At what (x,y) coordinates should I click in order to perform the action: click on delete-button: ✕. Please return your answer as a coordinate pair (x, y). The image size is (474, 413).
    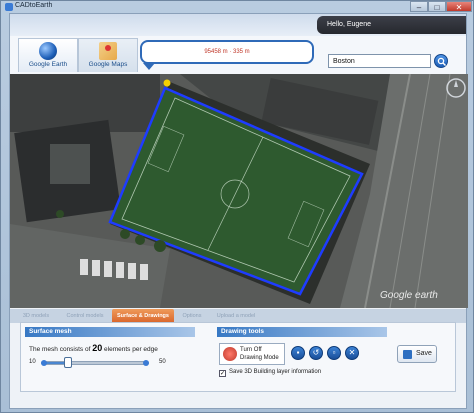
    Looking at the image, I should click on (352, 353).